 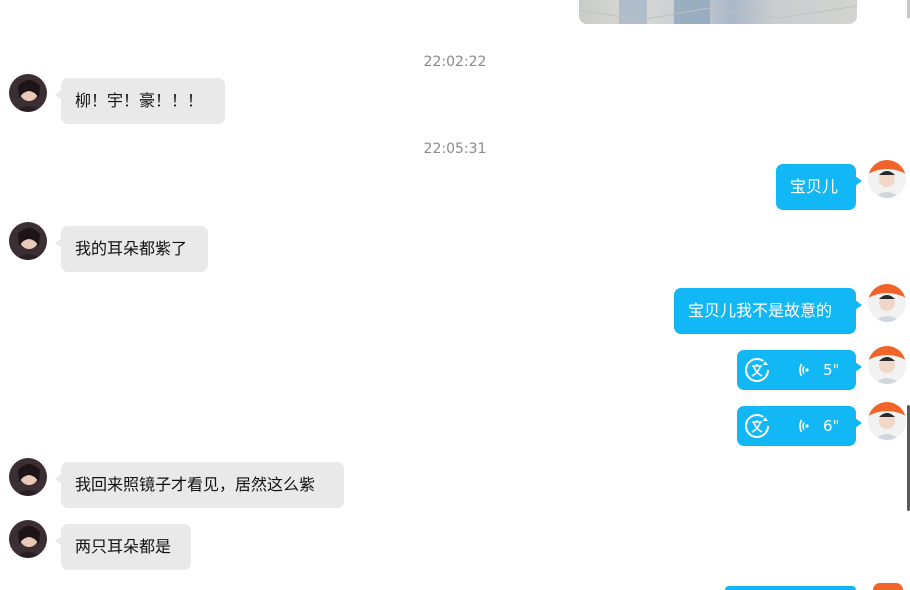 I want to click on message-bubble-outgoing: 宝贝儿我不是故意的, so click(x=768, y=311).